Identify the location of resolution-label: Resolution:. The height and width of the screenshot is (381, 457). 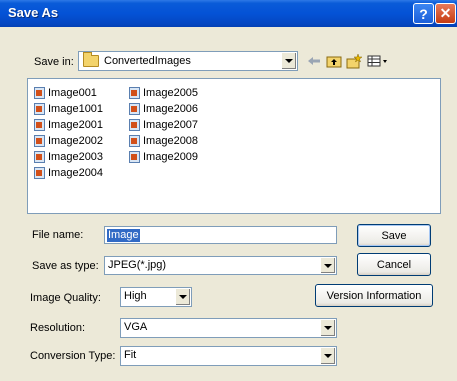
(58, 328).